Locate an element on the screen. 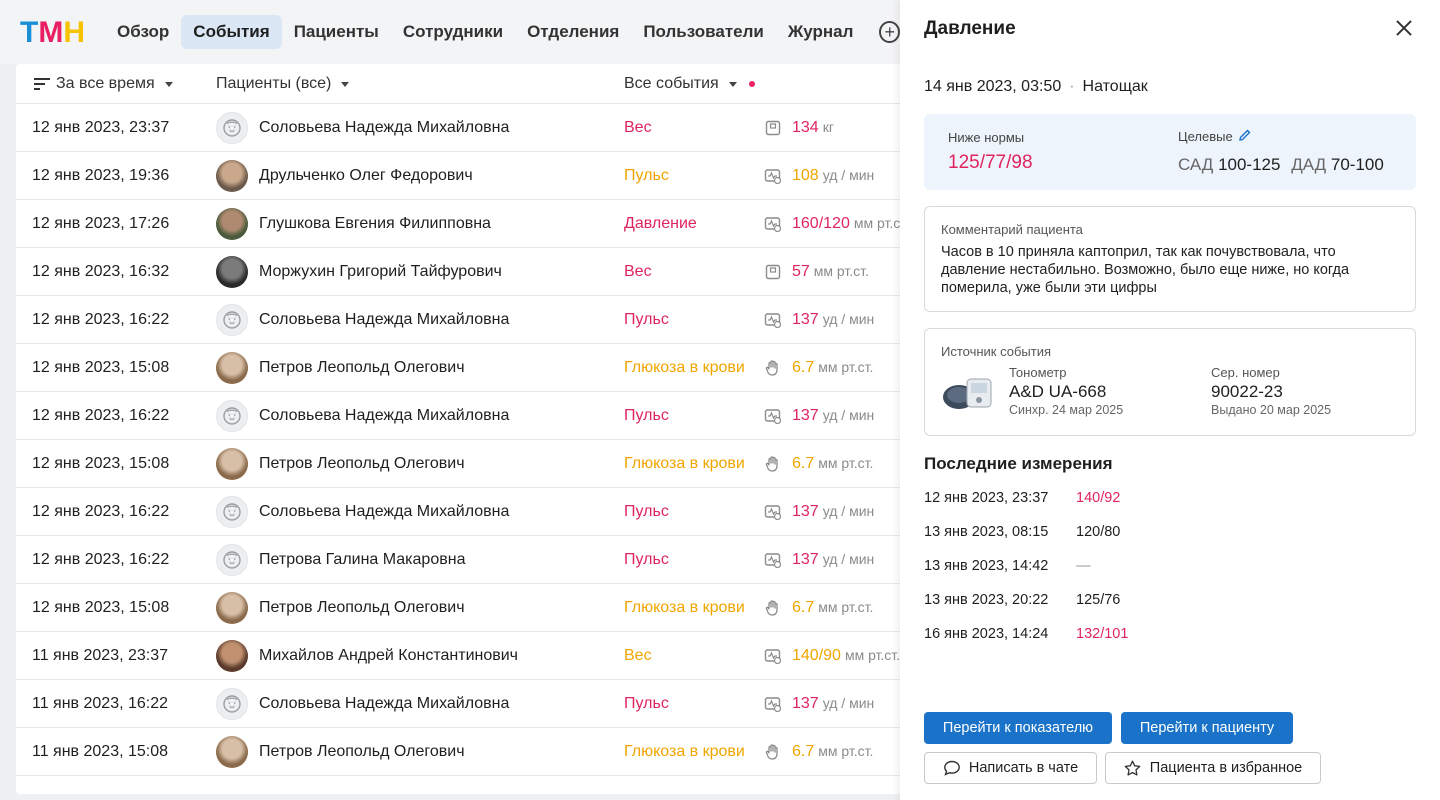 This screenshot has width=1440, height=800. device-type: Тонометр is located at coordinates (1038, 372).